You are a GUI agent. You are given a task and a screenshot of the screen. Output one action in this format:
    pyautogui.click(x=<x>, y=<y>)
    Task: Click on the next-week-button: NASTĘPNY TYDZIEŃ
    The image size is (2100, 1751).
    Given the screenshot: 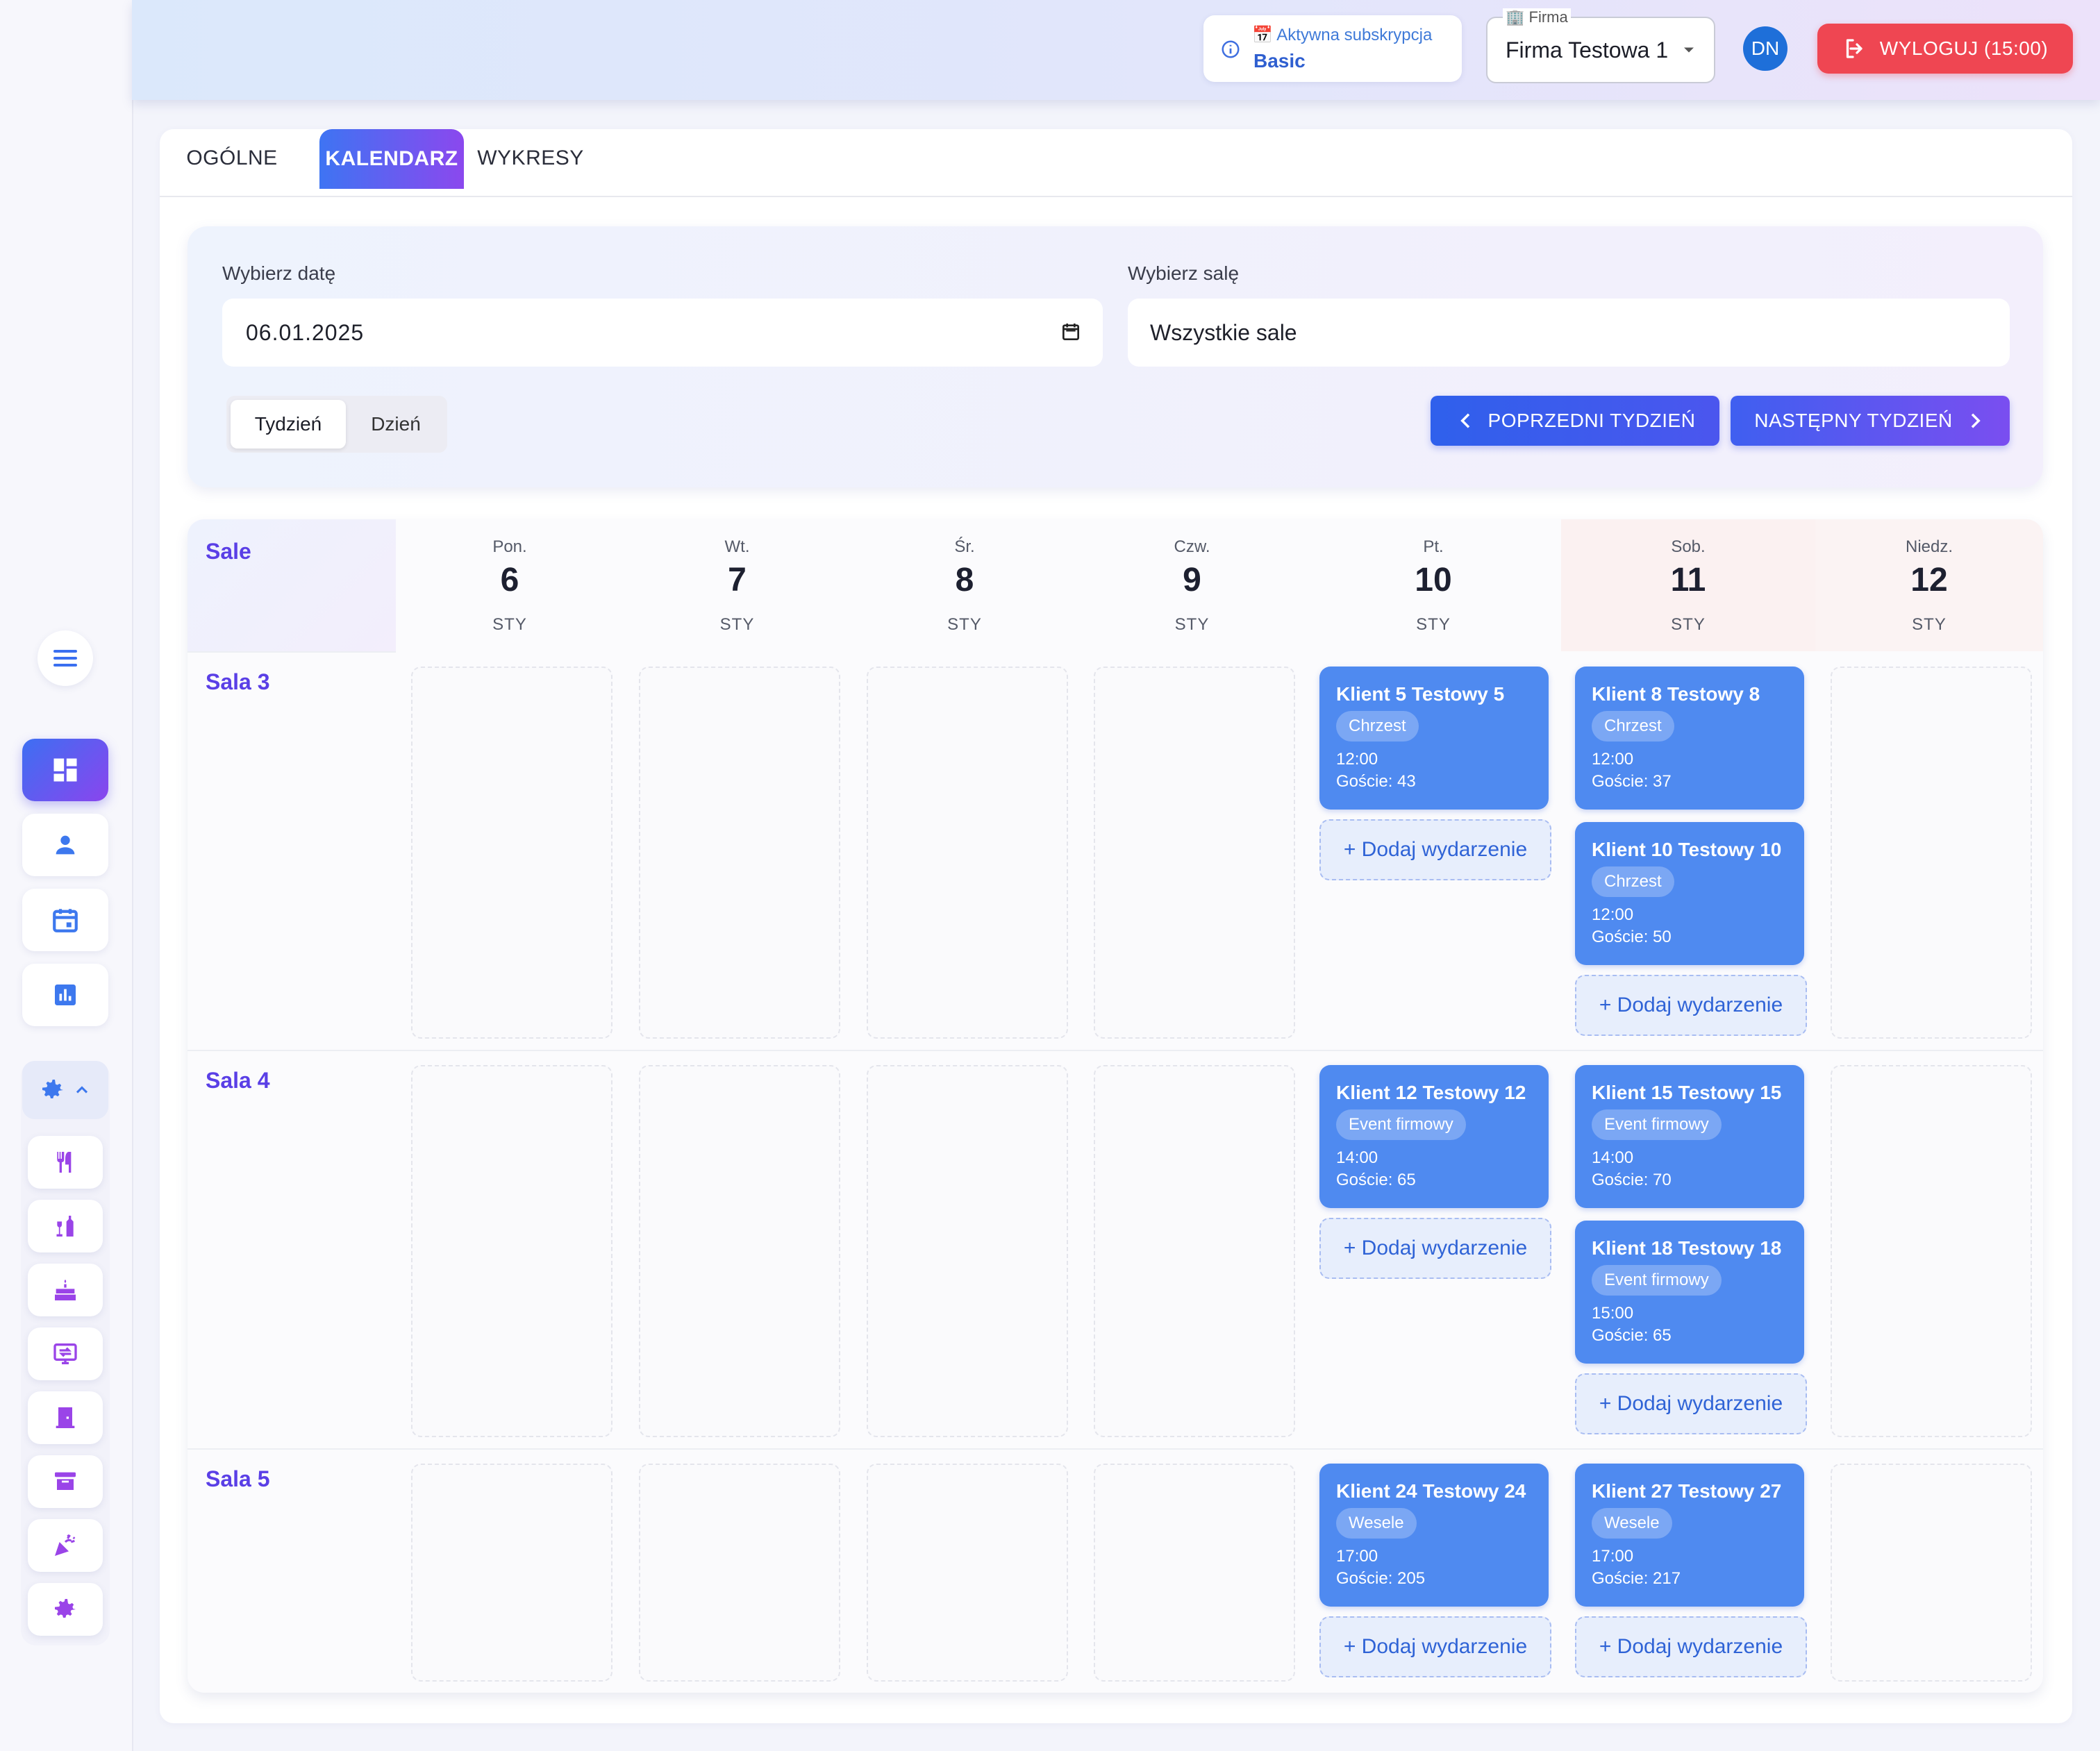 What is the action you would take?
    pyautogui.click(x=1870, y=421)
    